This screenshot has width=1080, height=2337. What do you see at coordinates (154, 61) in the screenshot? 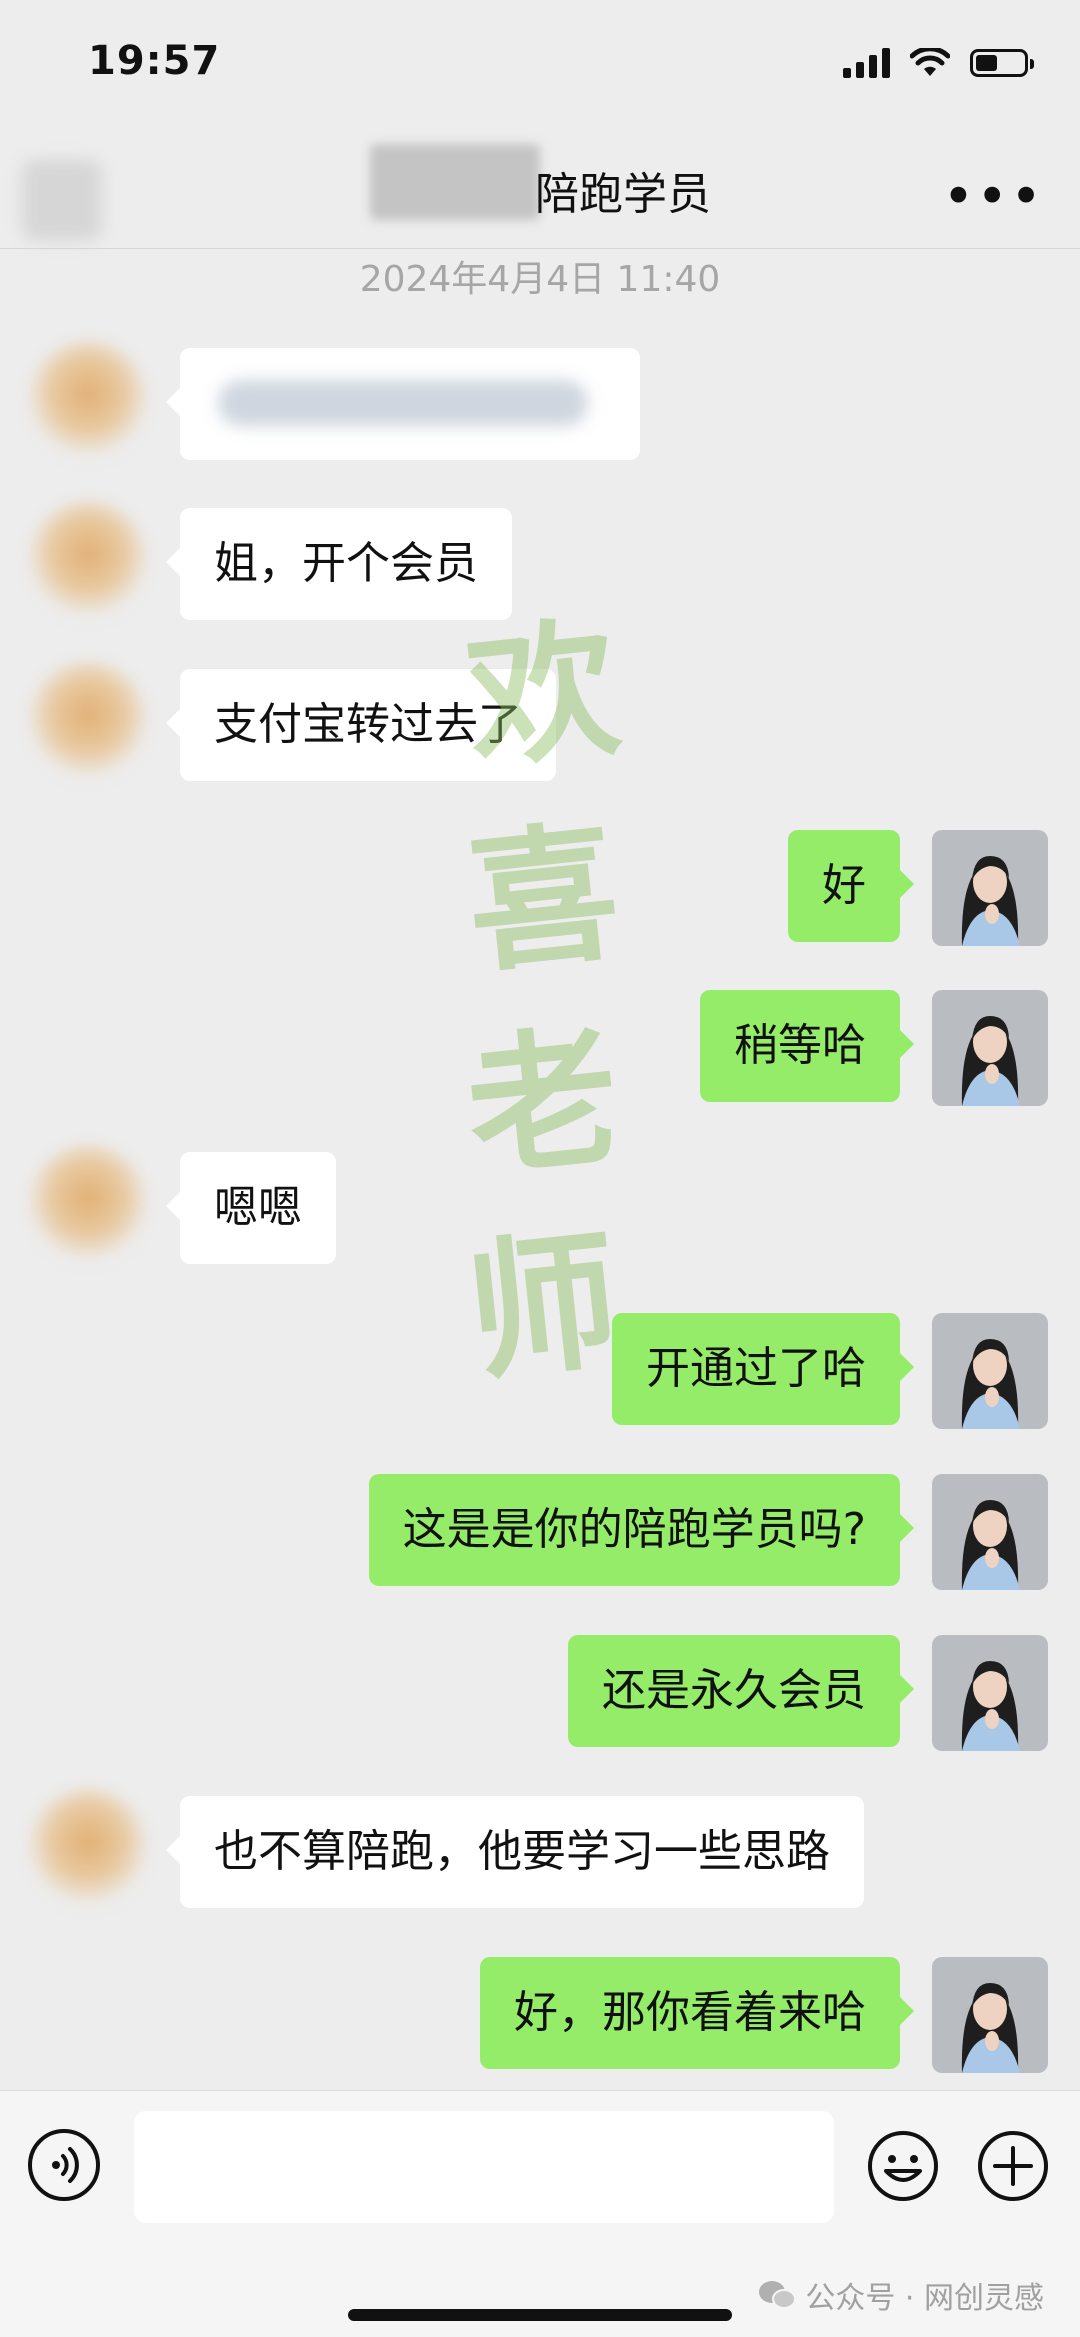
I see `status-time: 19:57` at bounding box center [154, 61].